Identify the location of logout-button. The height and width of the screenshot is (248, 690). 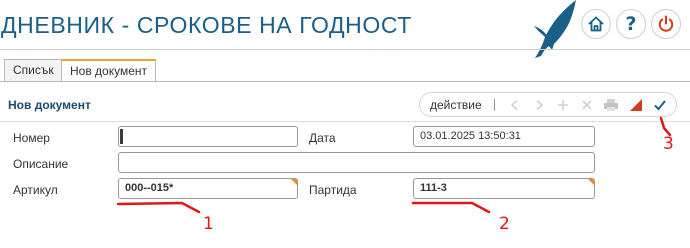
(666, 24).